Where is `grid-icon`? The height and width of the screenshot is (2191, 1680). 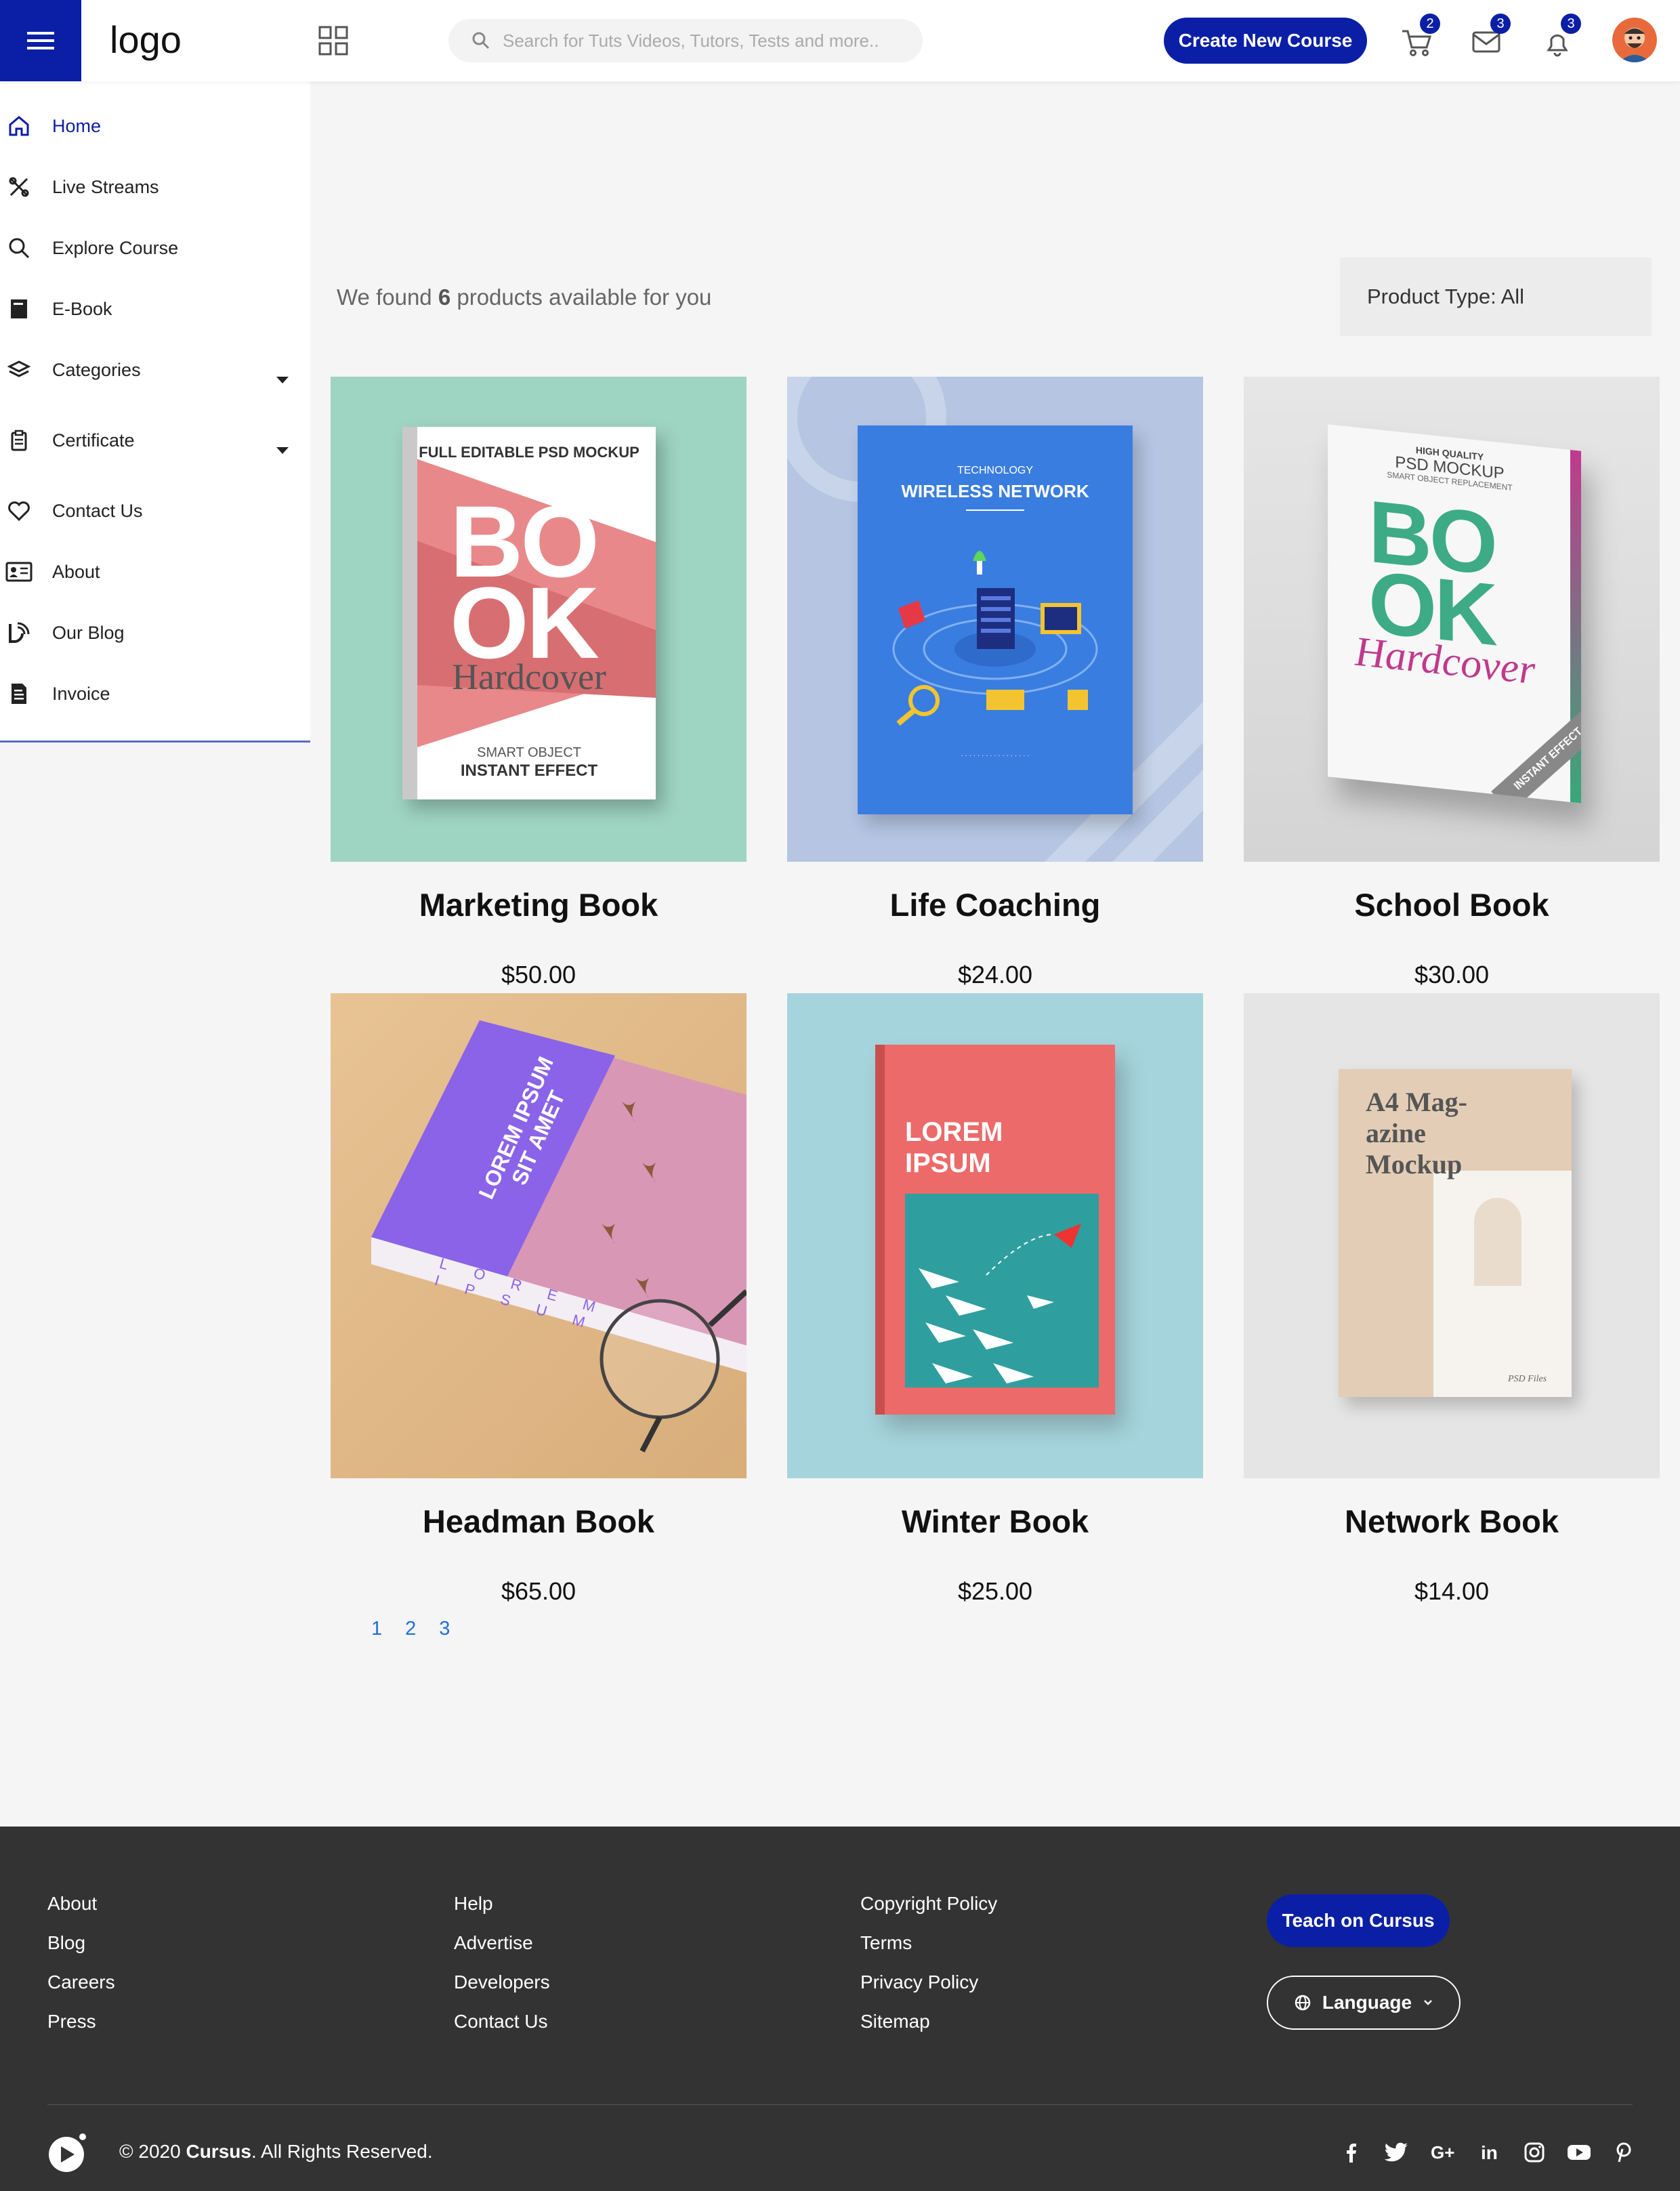 grid-icon is located at coordinates (333, 41).